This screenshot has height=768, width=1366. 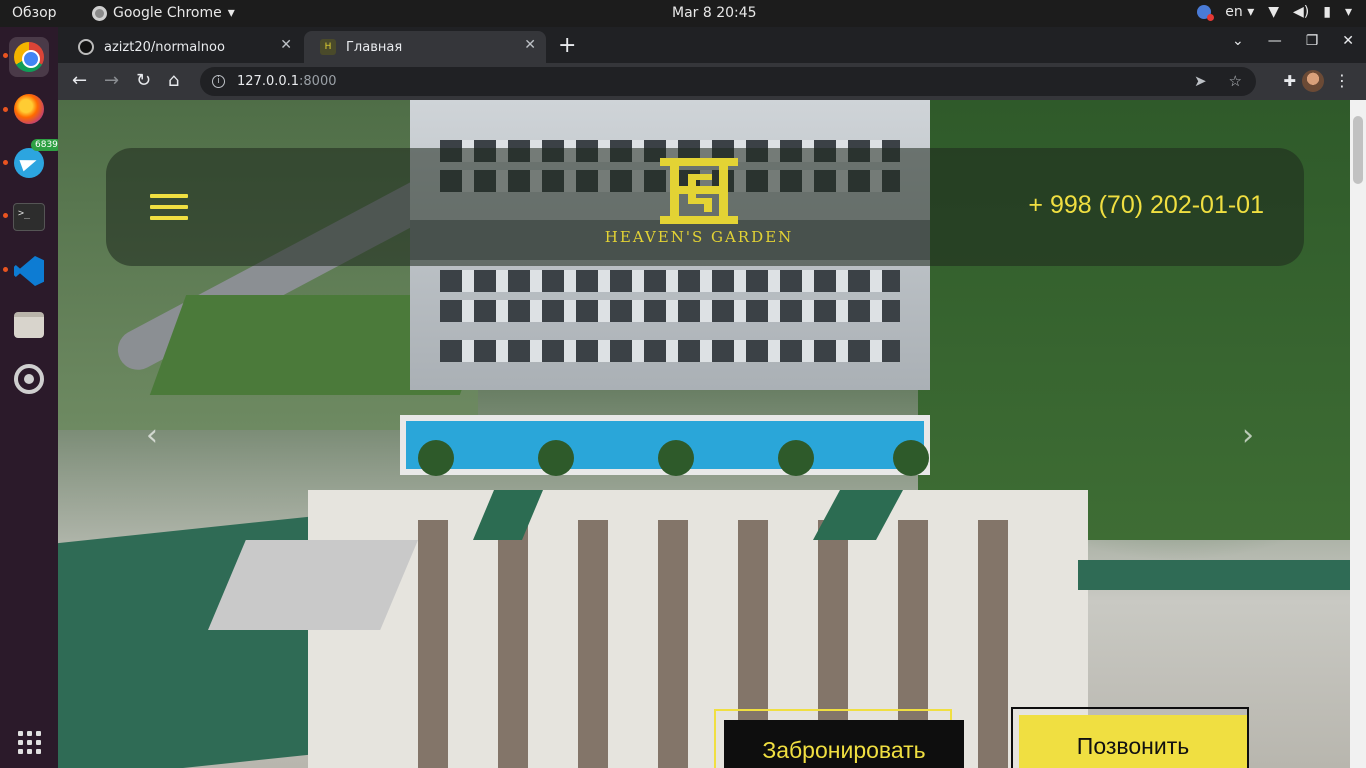 What do you see at coordinates (167, 13) in the screenshot?
I see `active-app-label: Google Chrome` at bounding box center [167, 13].